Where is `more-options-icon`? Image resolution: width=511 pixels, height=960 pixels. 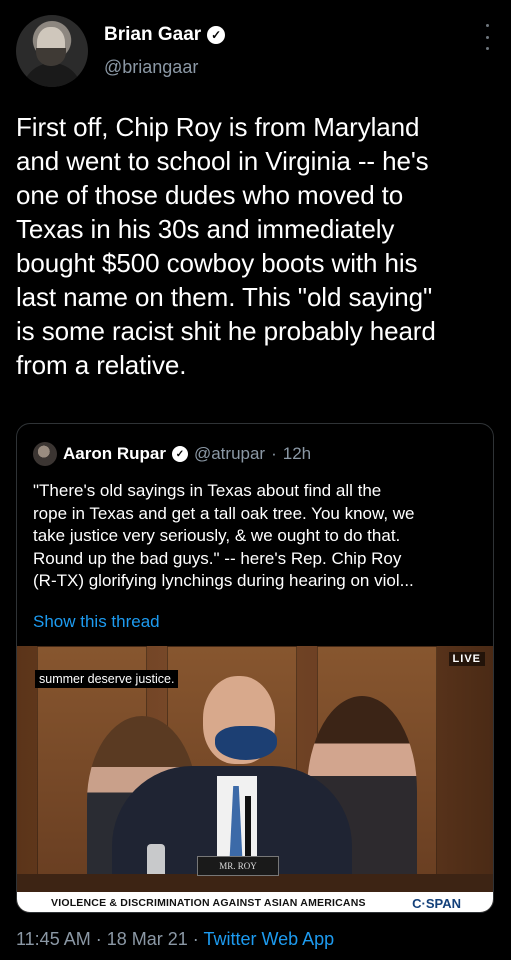 more-options-icon is located at coordinates (487, 37).